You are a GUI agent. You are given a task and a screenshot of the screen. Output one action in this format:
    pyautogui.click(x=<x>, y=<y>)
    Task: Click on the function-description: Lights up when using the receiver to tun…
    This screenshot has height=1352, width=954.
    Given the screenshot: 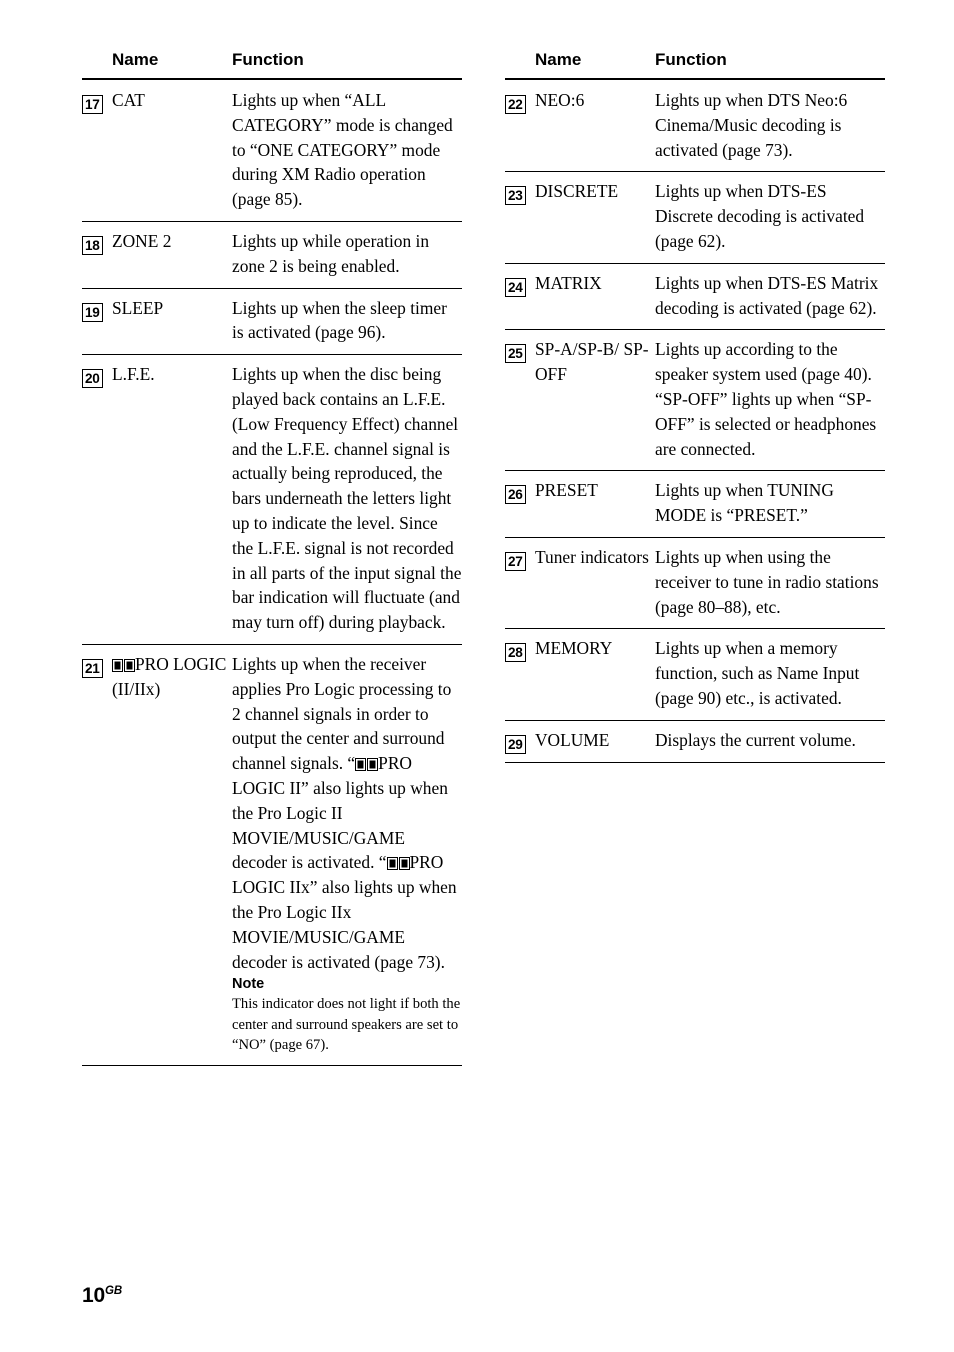 What is the action you would take?
    pyautogui.click(x=767, y=581)
    